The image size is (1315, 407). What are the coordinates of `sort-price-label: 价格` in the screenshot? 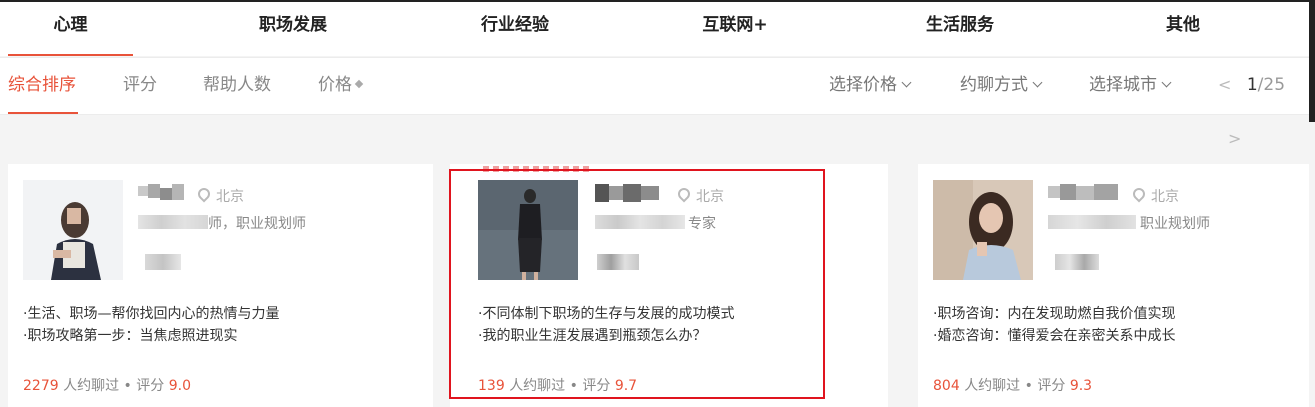 It's located at (335, 85).